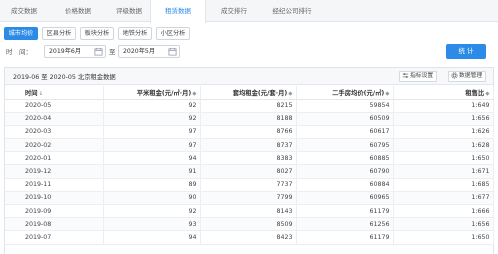  I want to click on cell-ratio: 1:650, so click(443, 158).